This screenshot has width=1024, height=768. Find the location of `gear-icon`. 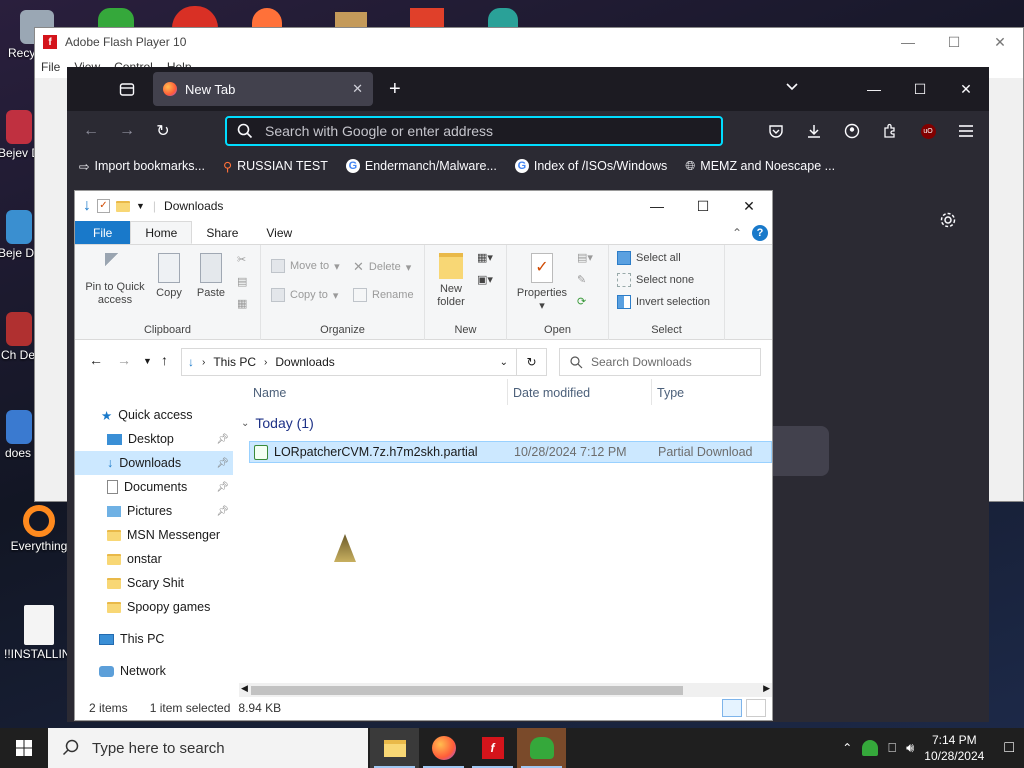

gear-icon is located at coordinates (948, 221).